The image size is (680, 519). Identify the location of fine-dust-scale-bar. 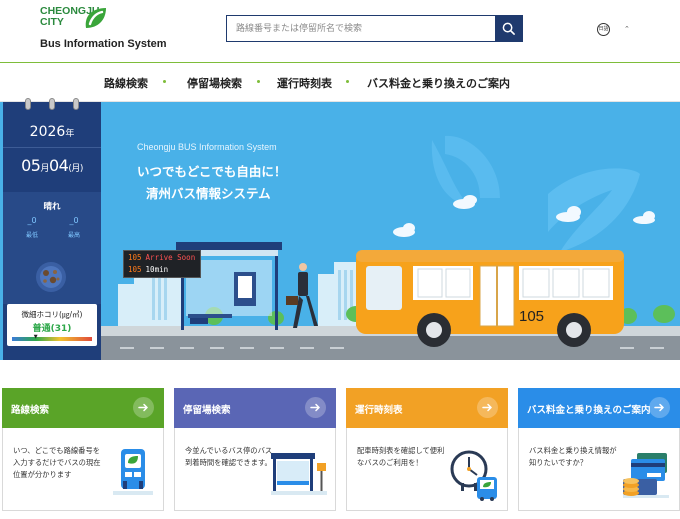
(52, 339).